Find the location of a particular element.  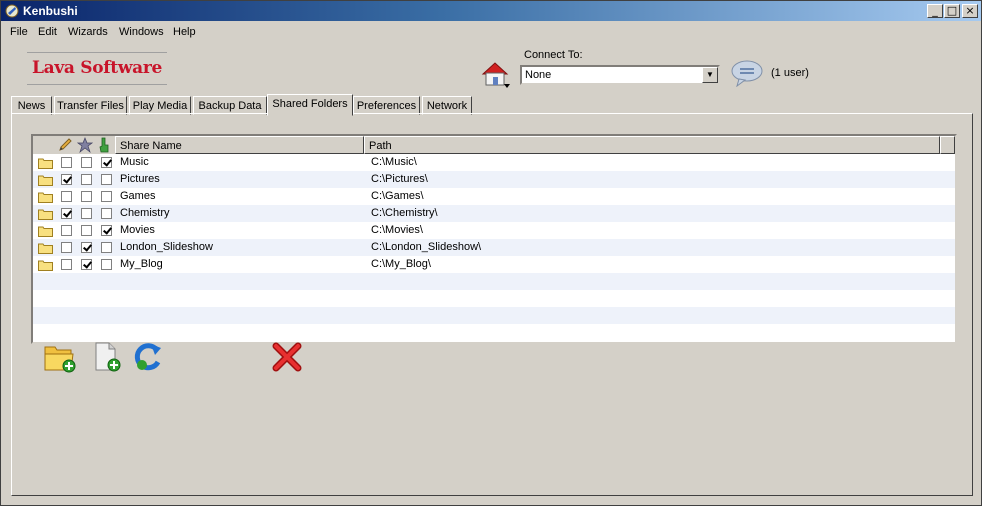

app-icon is located at coordinates (12, 11).